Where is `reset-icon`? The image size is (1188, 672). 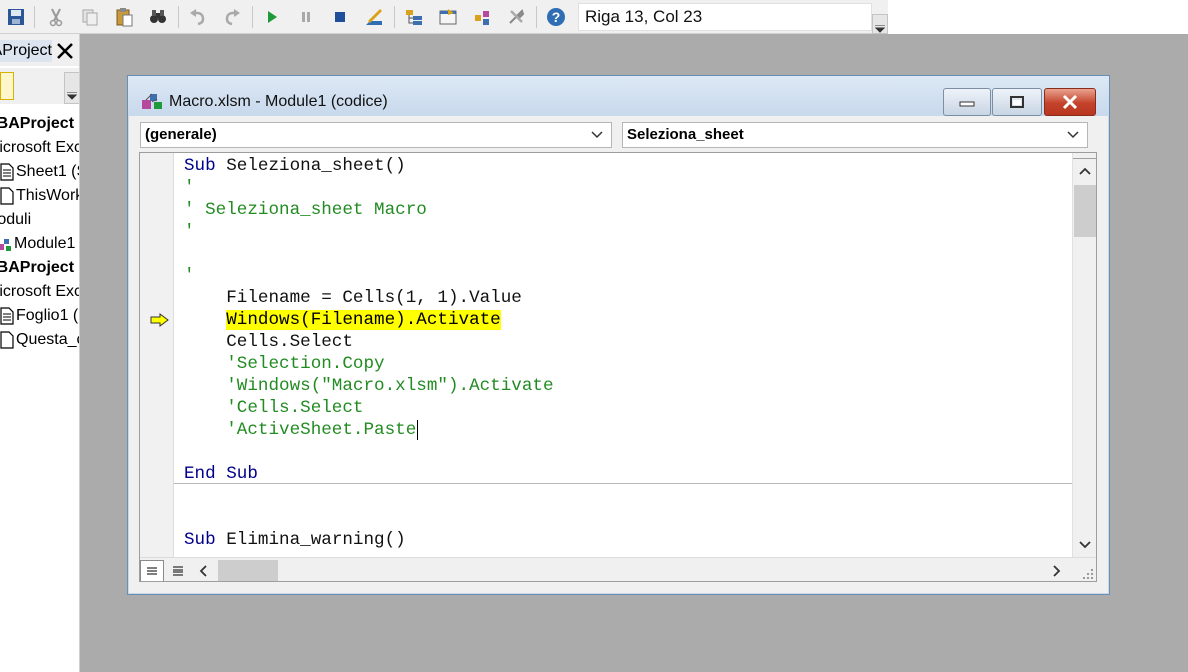
reset-icon is located at coordinates (340, 17).